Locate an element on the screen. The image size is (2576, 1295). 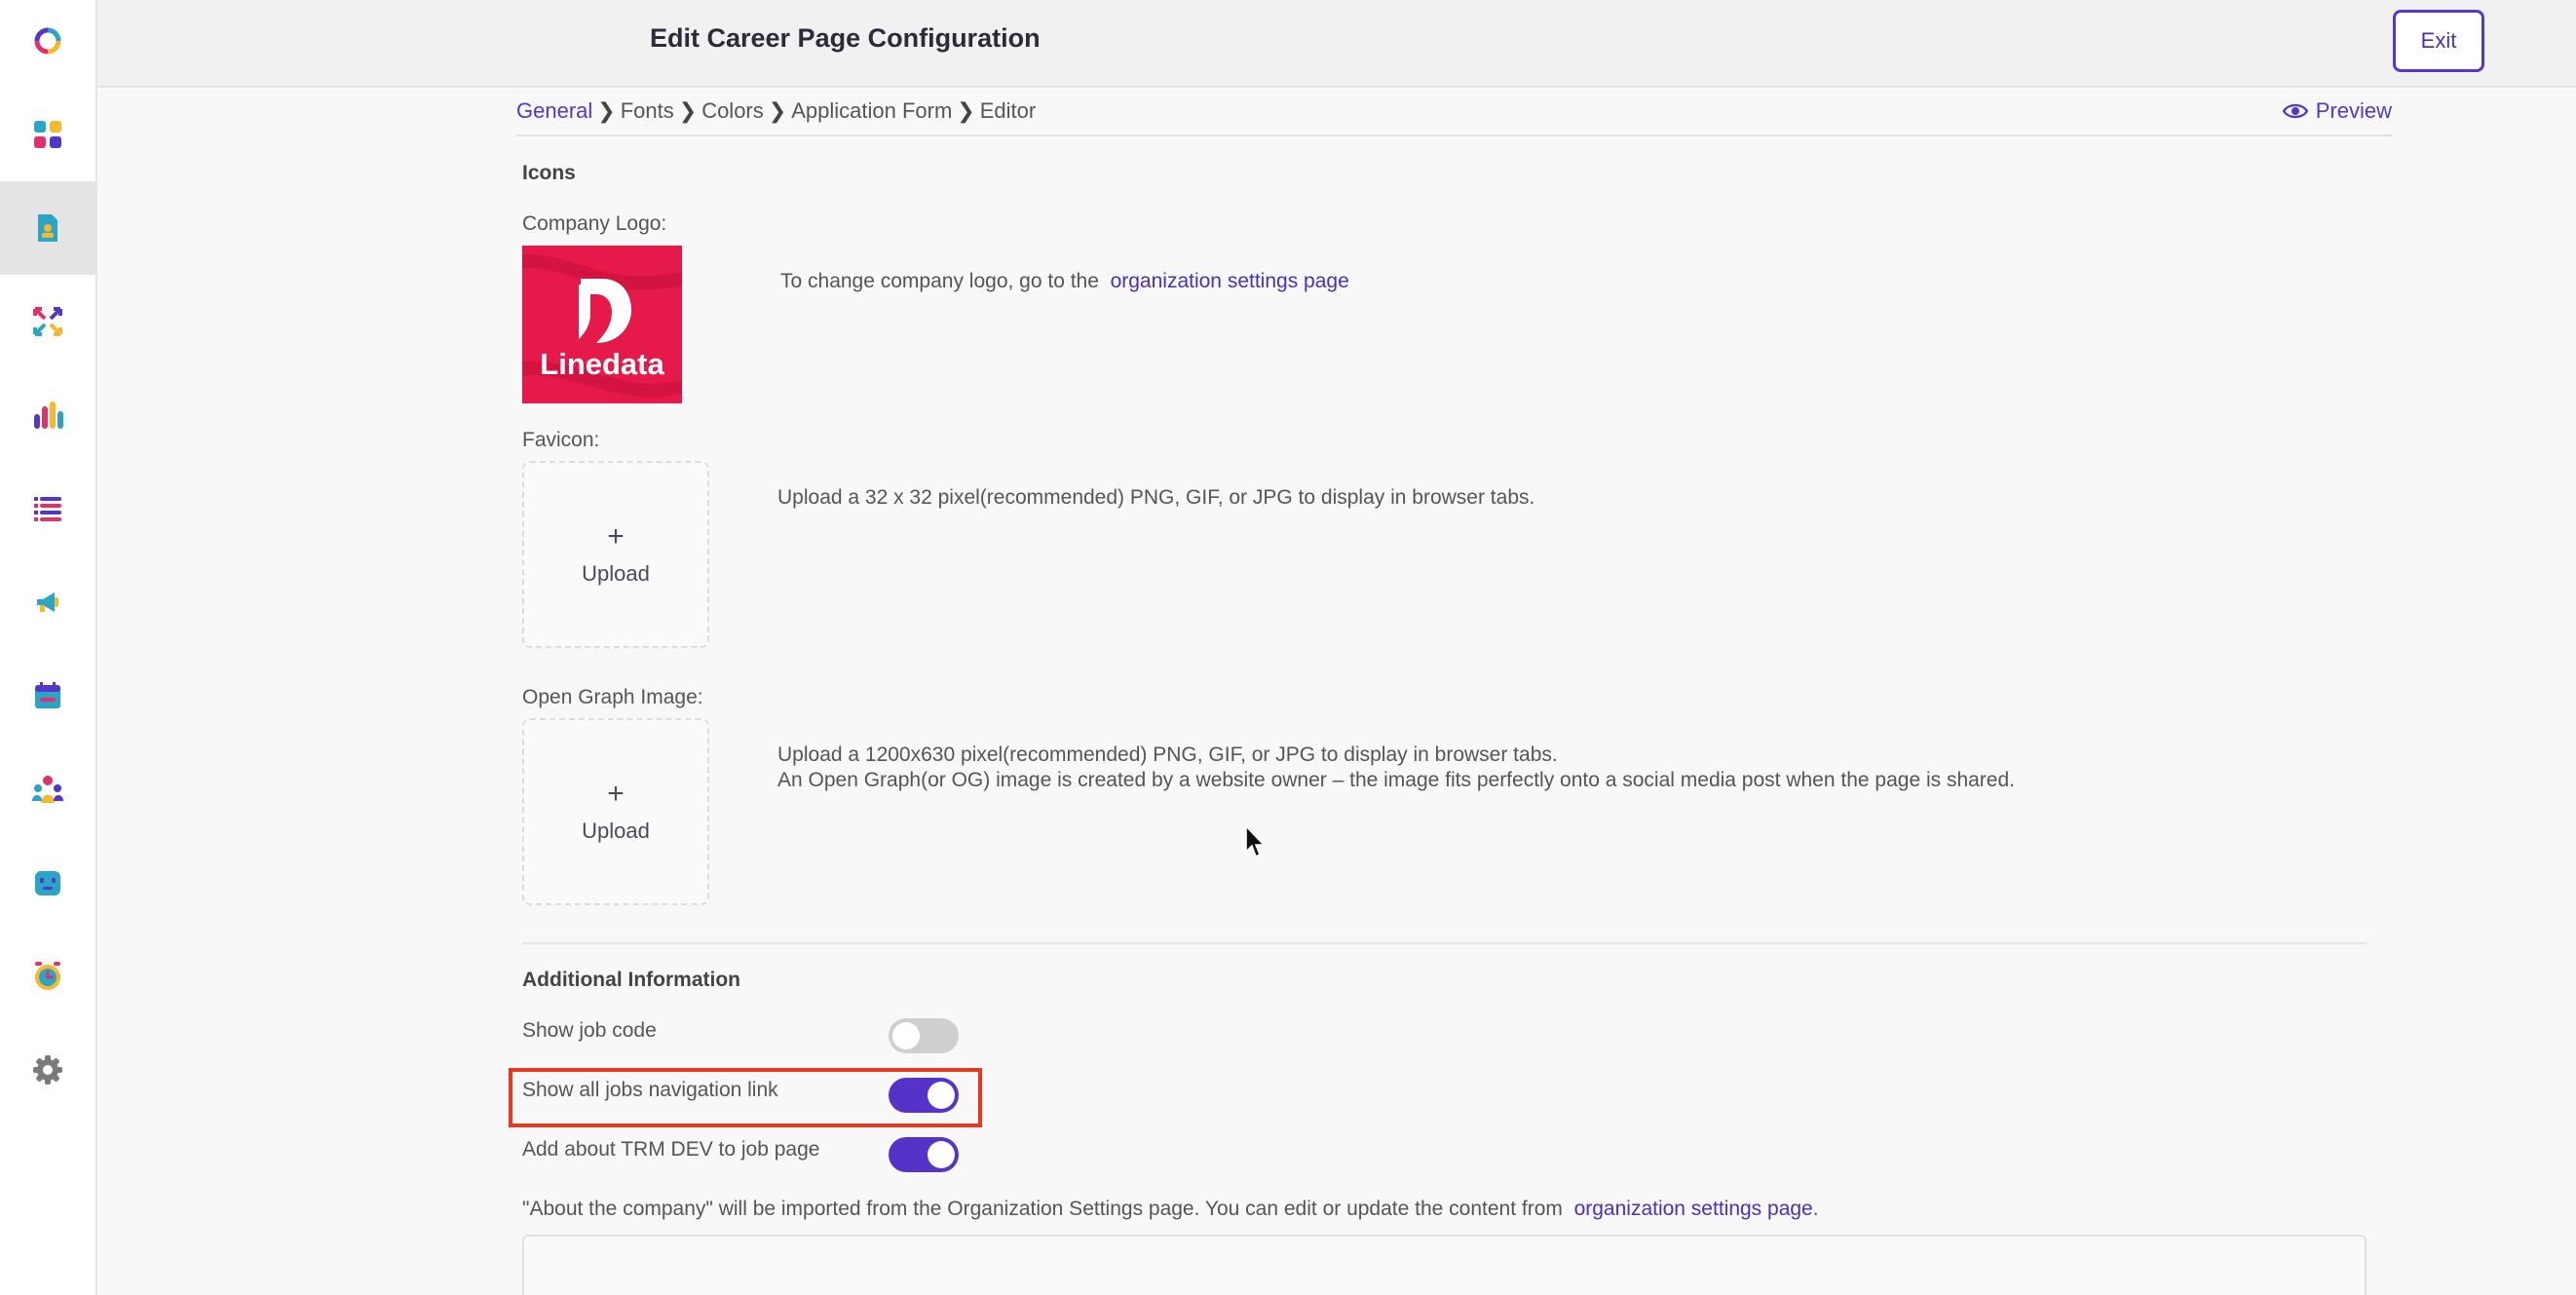
sidebar-item-reminders is located at coordinates (47, 977).